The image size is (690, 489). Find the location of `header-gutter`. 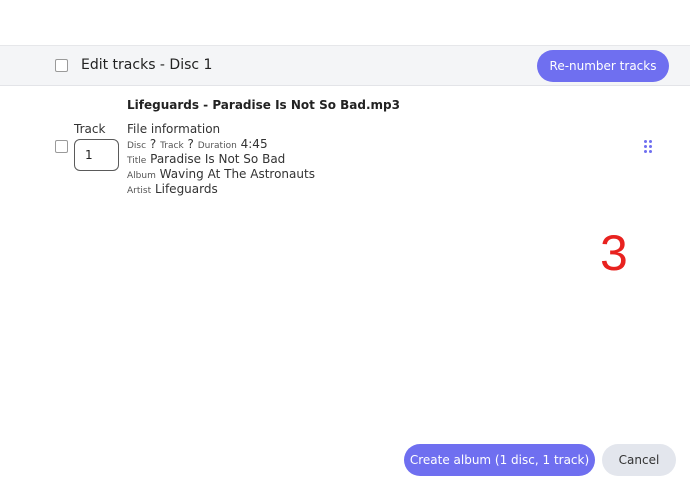

header-gutter is located at coordinates (21, 66).